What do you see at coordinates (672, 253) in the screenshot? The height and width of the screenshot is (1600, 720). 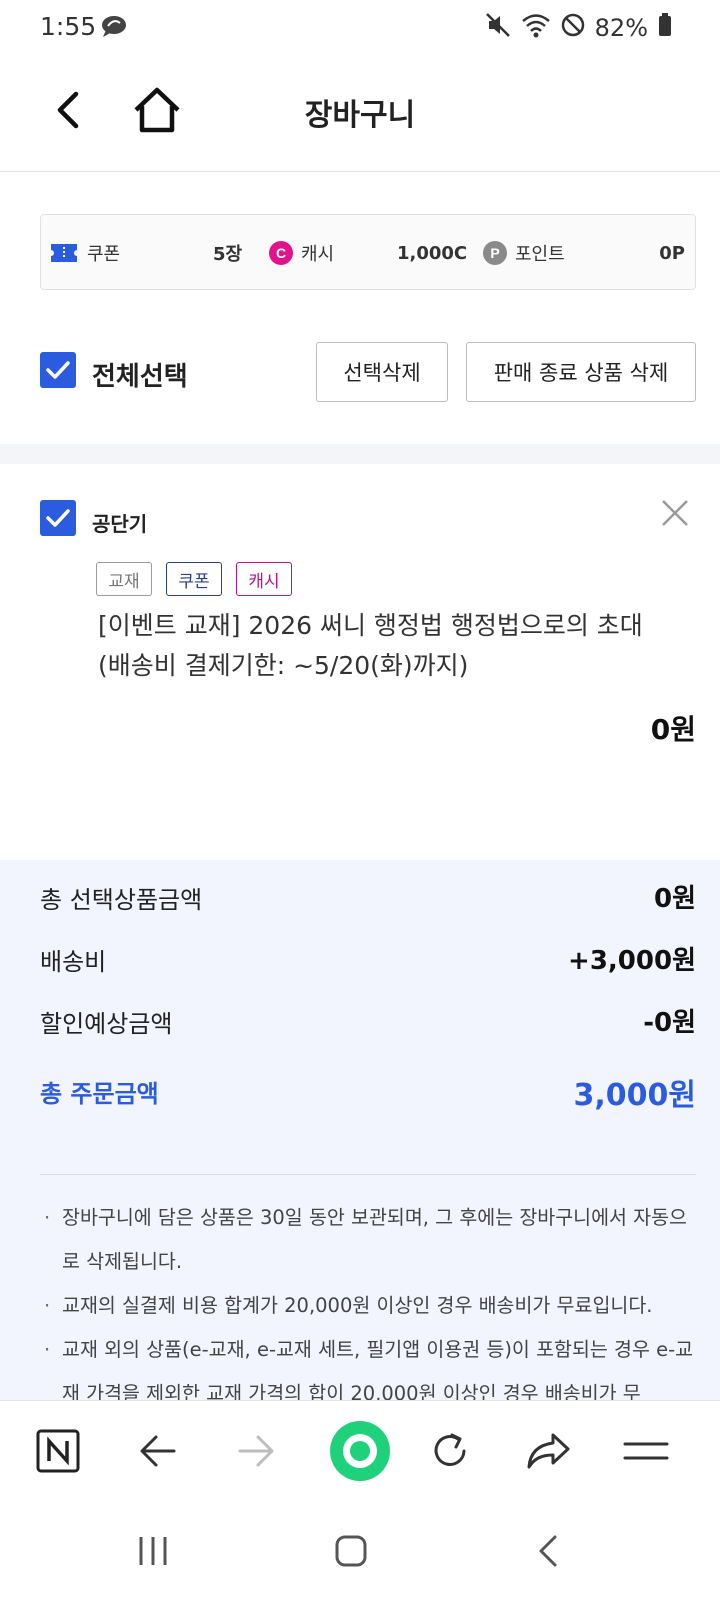 I see `point-value: 0P` at bounding box center [672, 253].